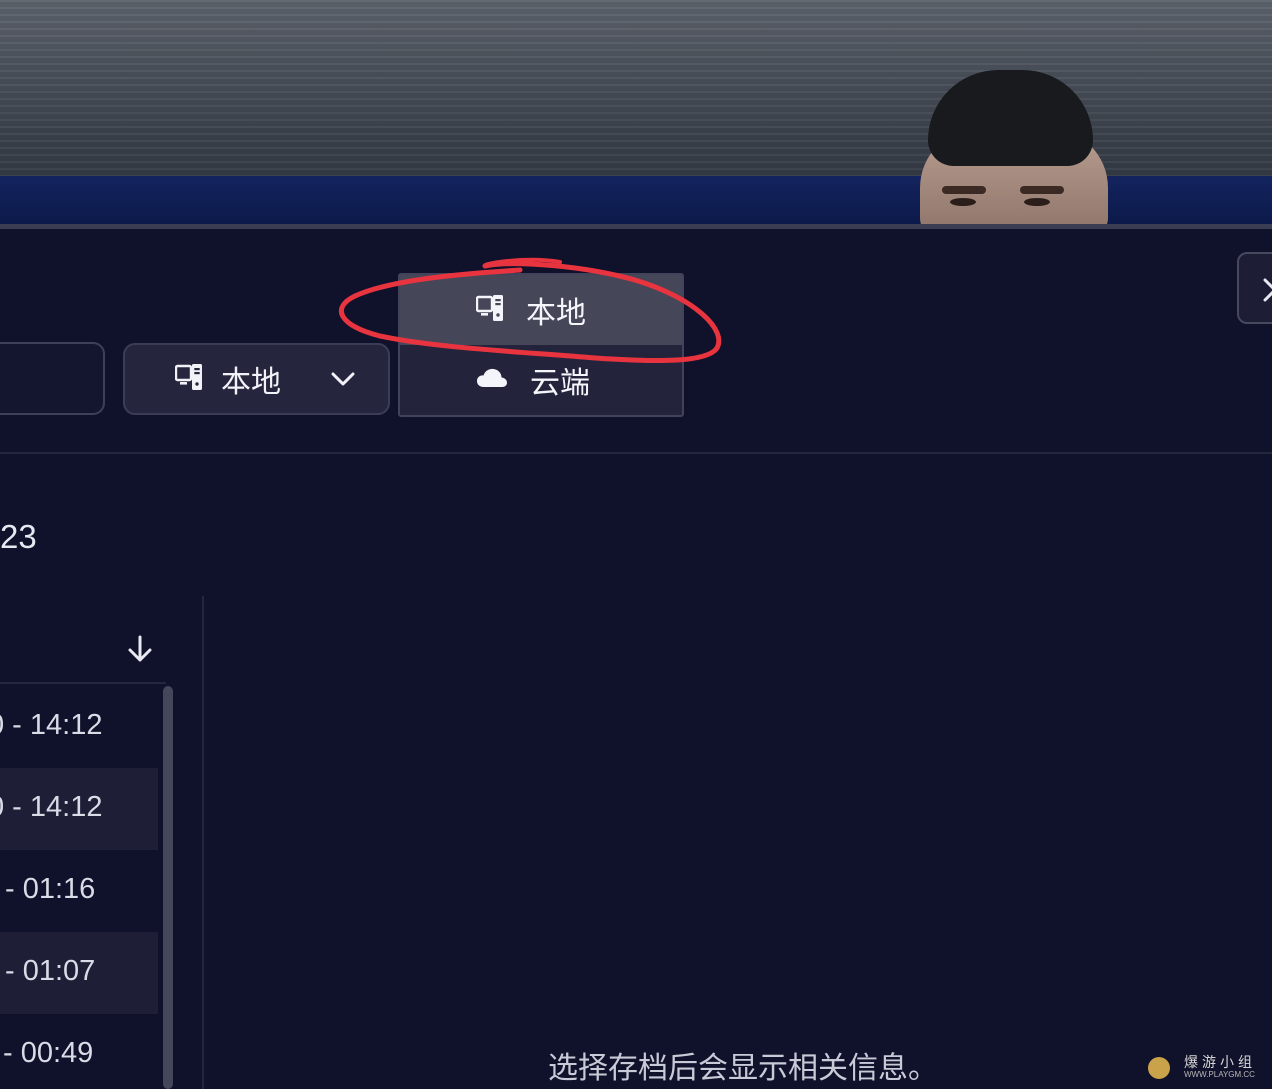 The image size is (1272, 1089). Describe the element at coordinates (18, 536) in the screenshot. I see `save-count: 23` at that location.